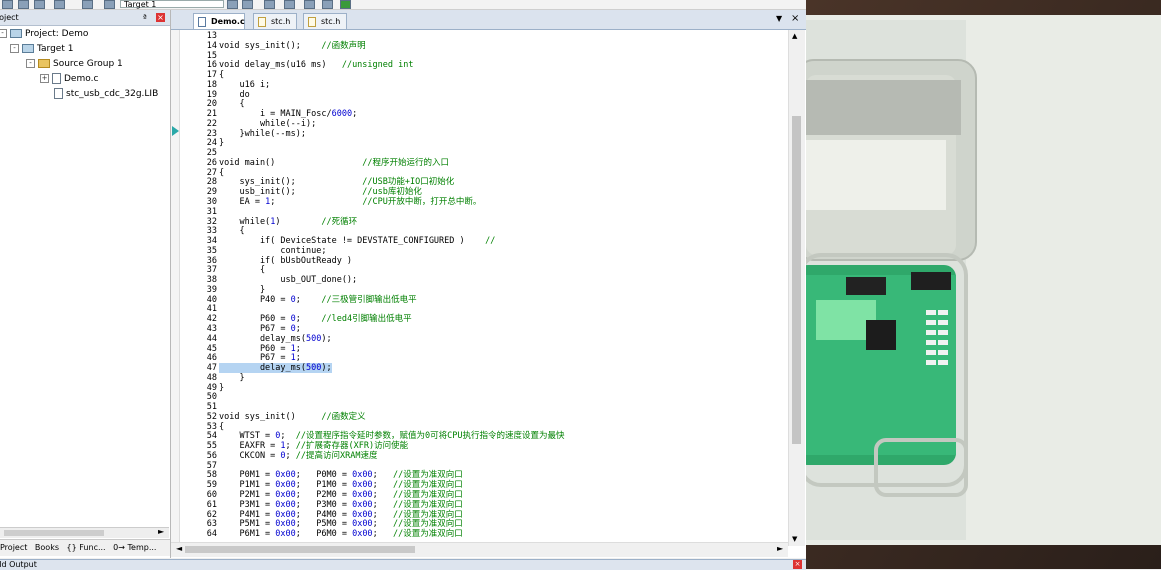 This screenshot has width=1161, height=570. I want to click on code-line: 18 u16 i;, so click(495, 85).